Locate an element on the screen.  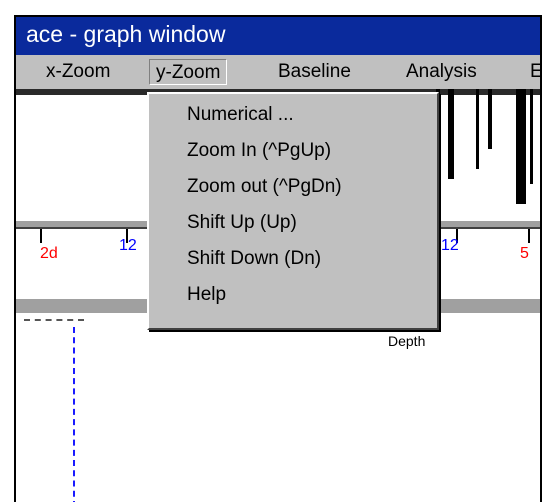
menu-bar: x-Zoom y-Zoom Baseline Analysis E is located at coordinates (278, 72).